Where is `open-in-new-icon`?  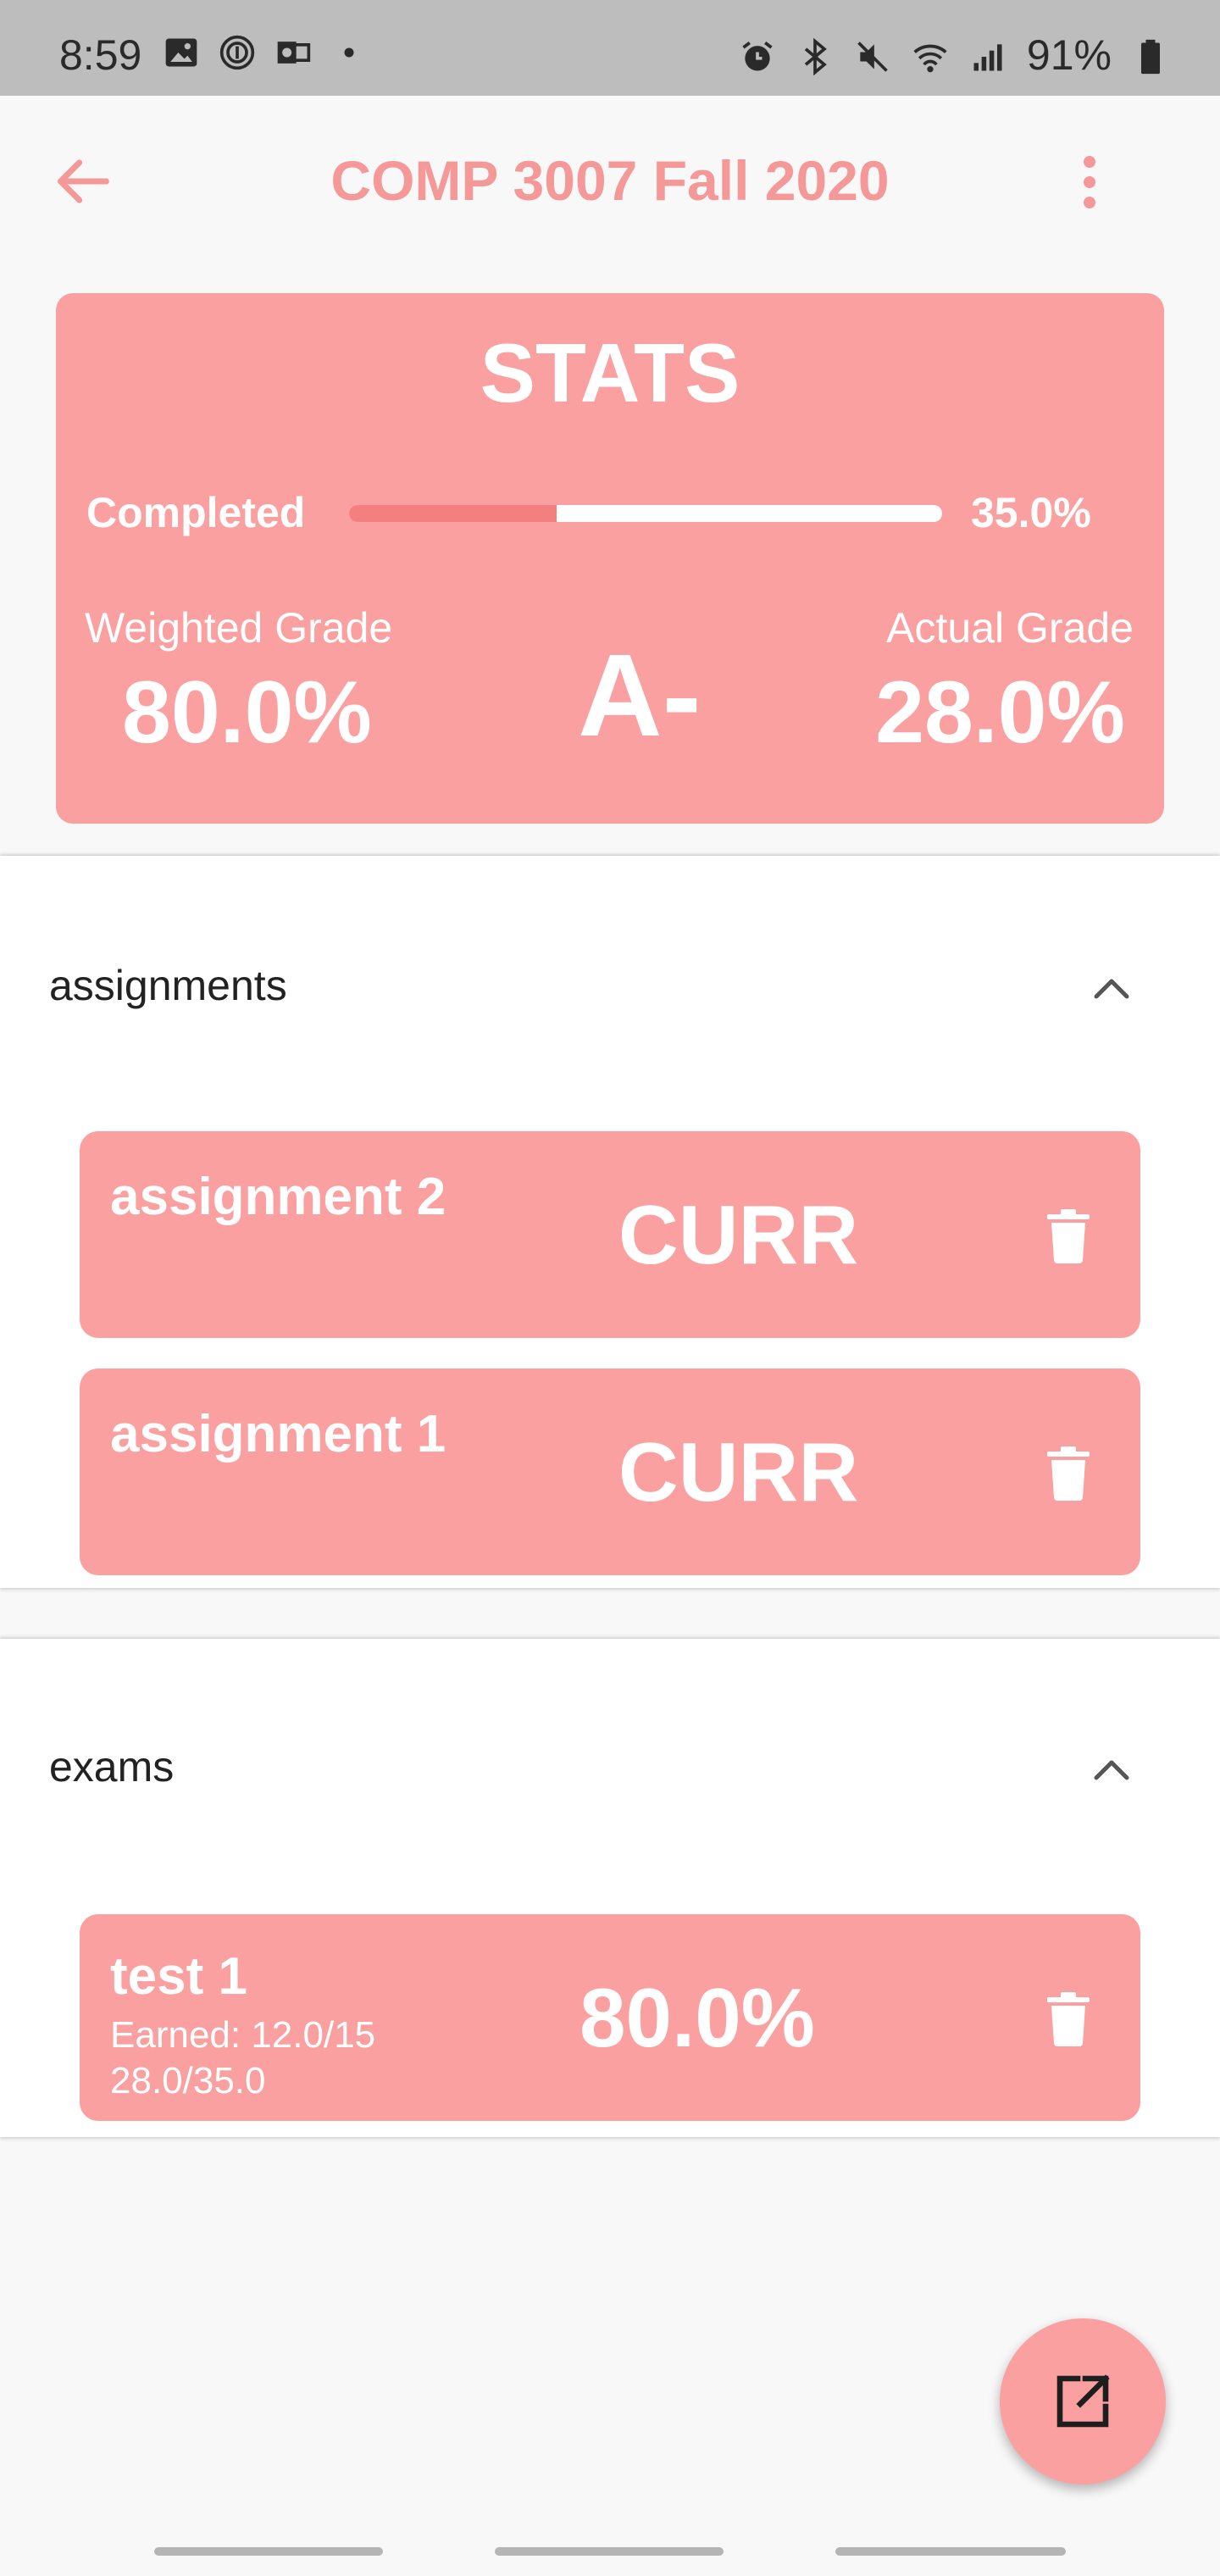 open-in-new-icon is located at coordinates (1083, 2401).